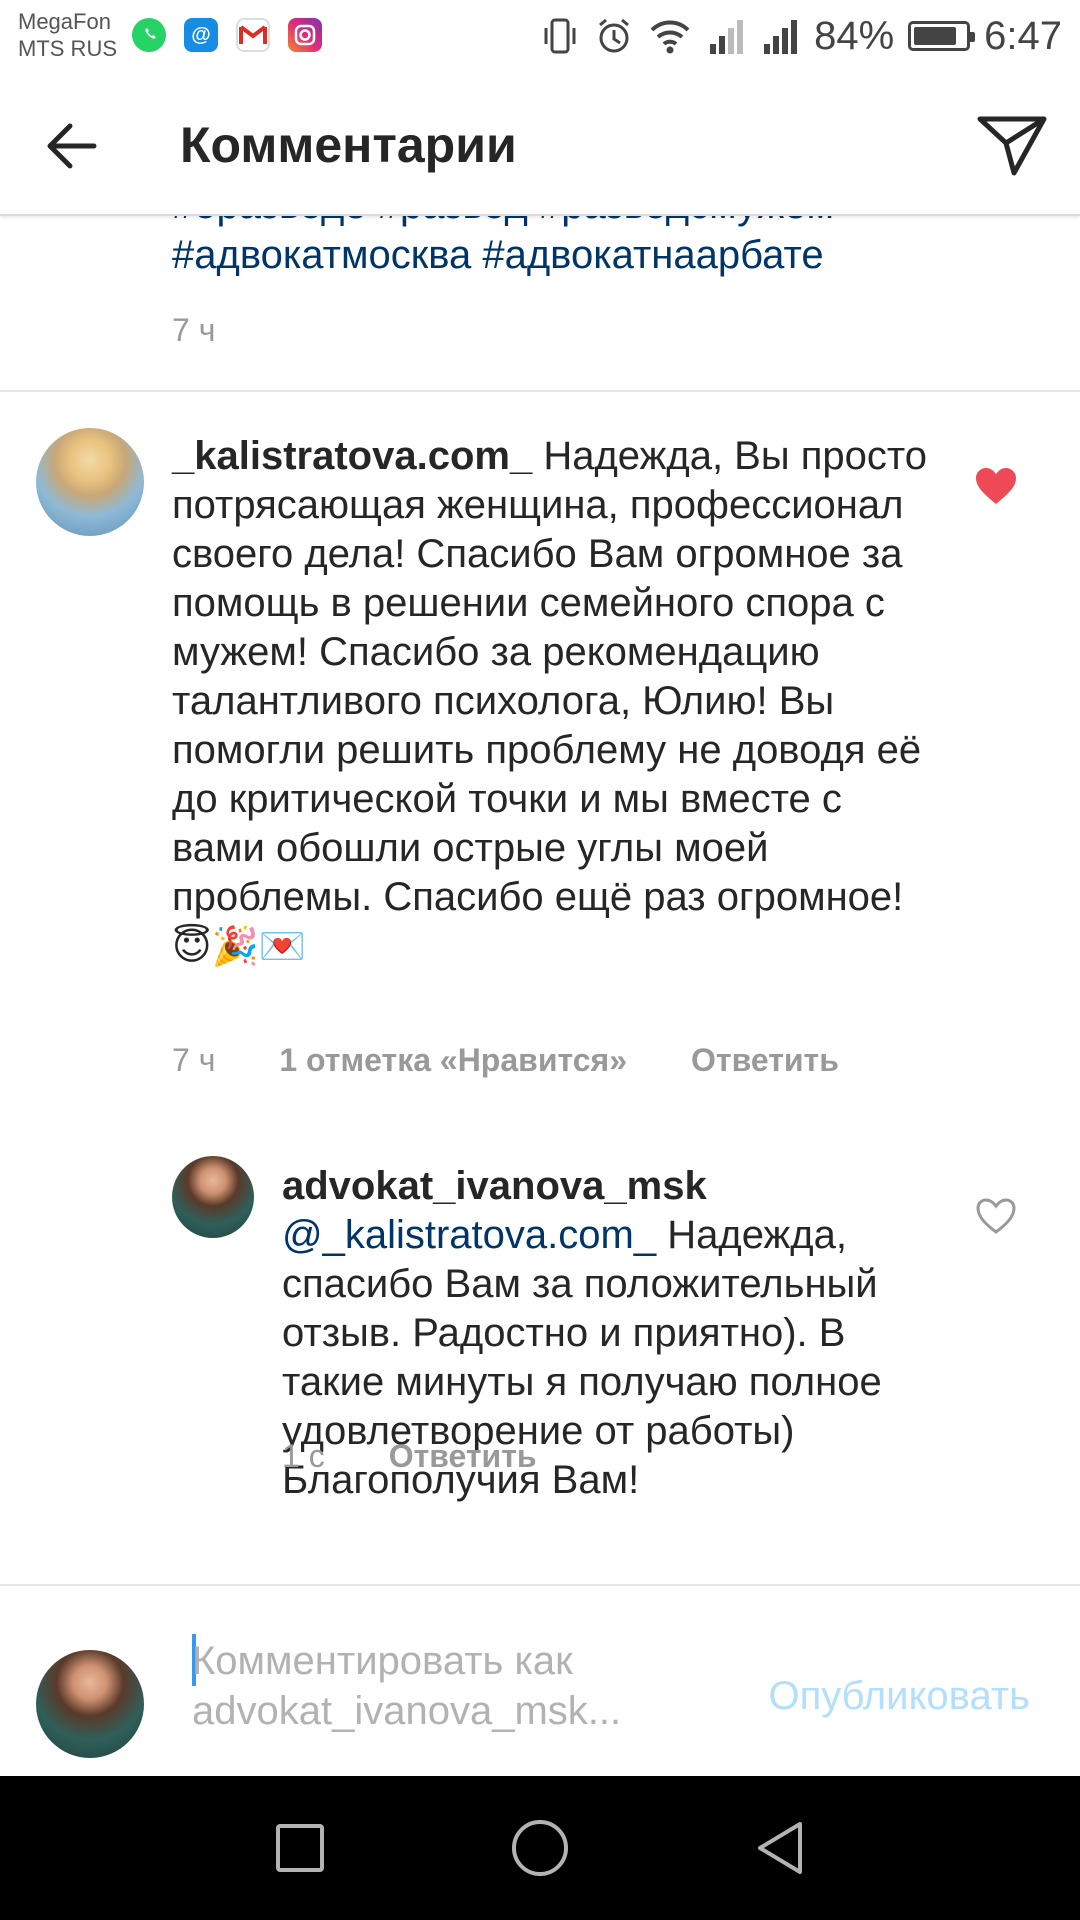  Describe the element at coordinates (453, 1060) in the screenshot. I see `likes-count: 1 отметка «Нравится»` at that location.